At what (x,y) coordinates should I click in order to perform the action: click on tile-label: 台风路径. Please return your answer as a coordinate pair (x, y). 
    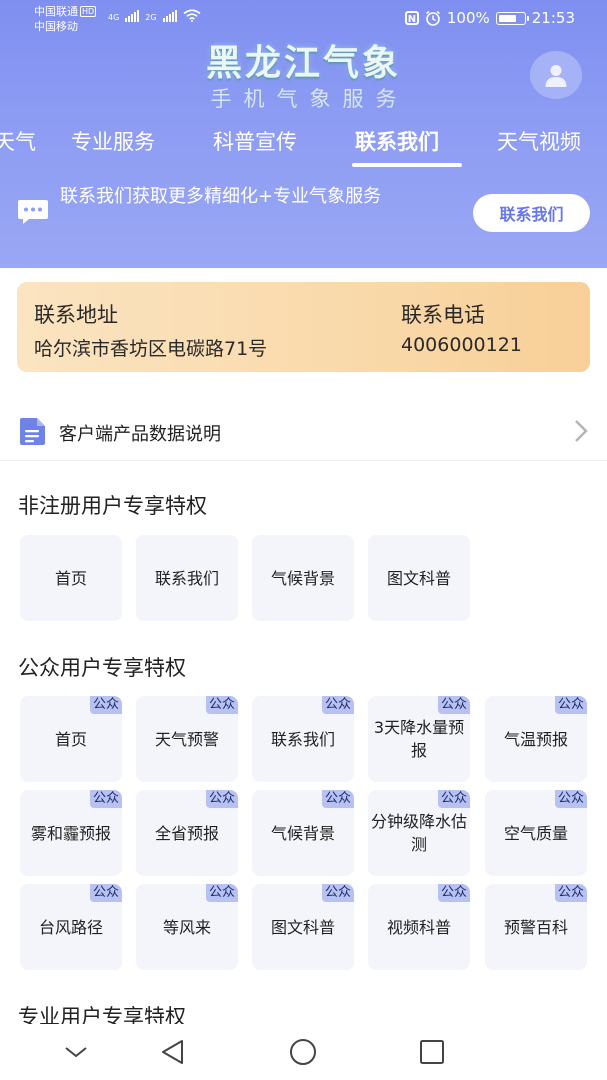
    Looking at the image, I should click on (70, 927).